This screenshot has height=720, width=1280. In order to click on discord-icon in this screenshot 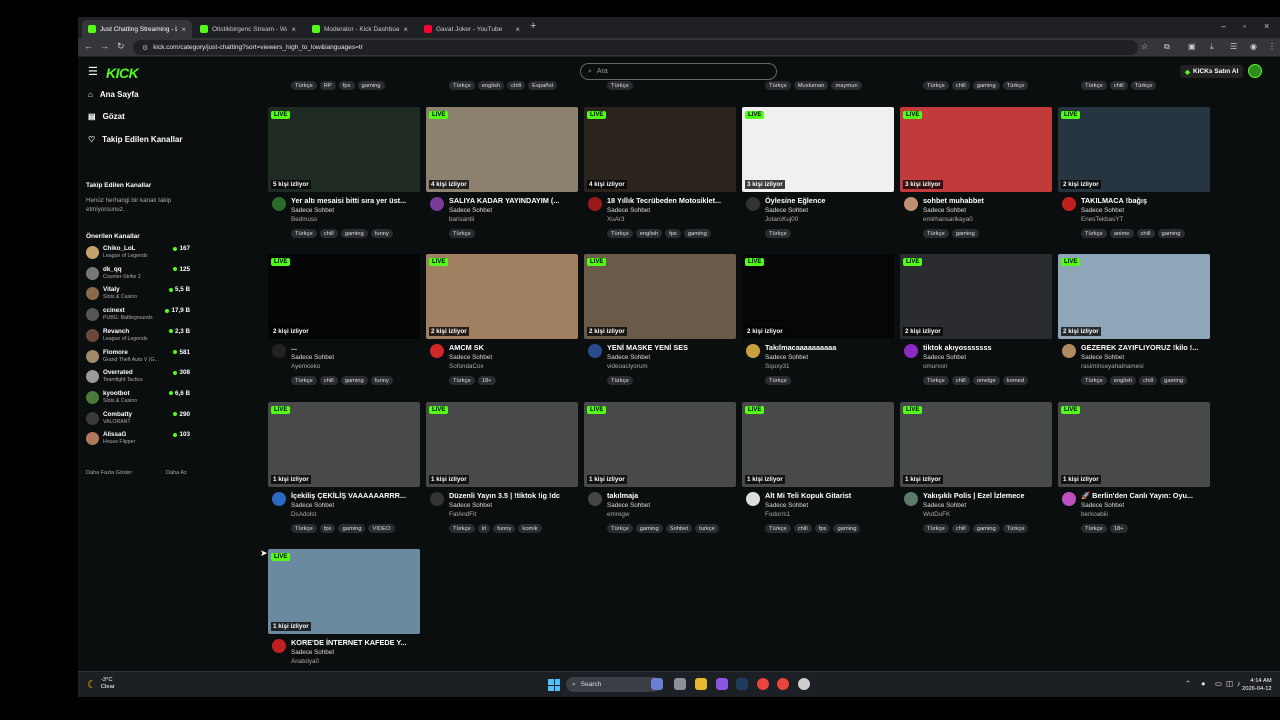, I will do `click(722, 684)`.